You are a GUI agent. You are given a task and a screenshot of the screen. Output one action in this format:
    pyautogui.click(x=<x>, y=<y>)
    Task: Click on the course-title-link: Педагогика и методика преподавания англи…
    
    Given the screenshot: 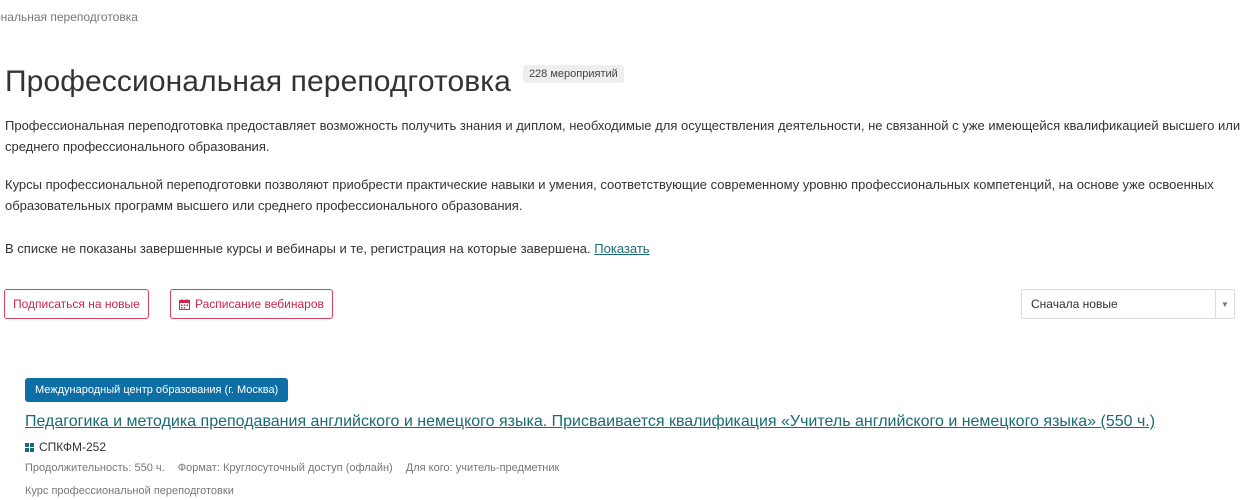 What is the action you would take?
    pyautogui.click(x=590, y=422)
    